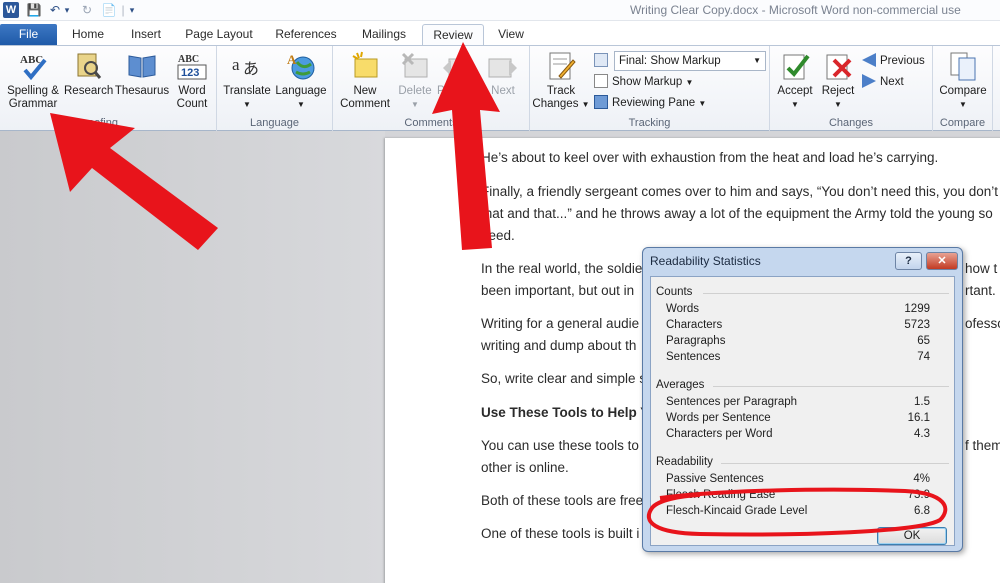 The image size is (1000, 583). I want to click on accept-dropdown-icon: ▼, so click(795, 104).